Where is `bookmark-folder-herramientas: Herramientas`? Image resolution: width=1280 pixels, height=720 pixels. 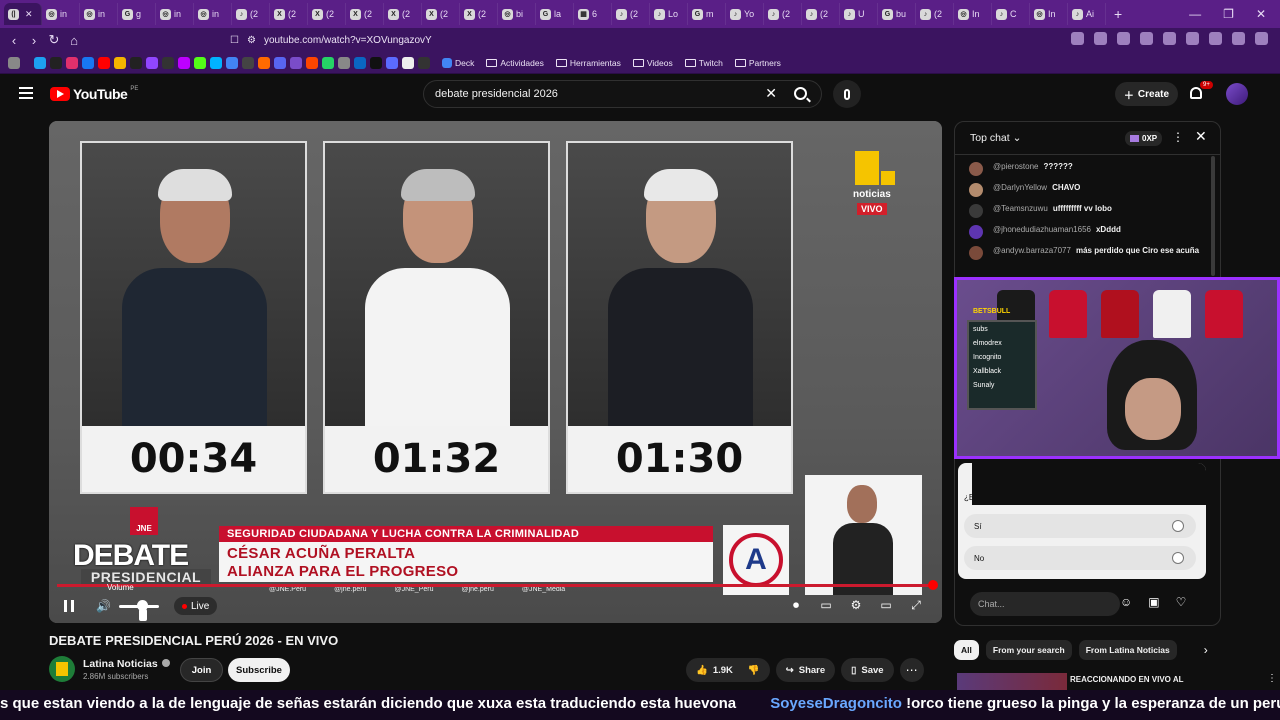 bookmark-folder-herramientas: Herramientas is located at coordinates (588, 63).